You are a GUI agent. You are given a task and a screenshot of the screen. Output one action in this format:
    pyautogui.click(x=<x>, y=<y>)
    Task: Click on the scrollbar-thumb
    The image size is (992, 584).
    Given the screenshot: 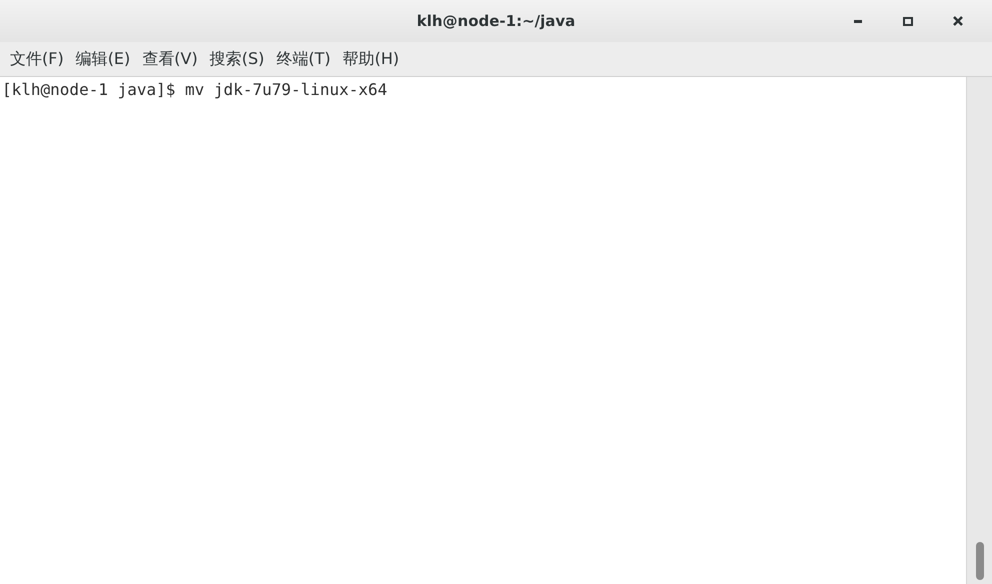 What is the action you would take?
    pyautogui.click(x=980, y=561)
    